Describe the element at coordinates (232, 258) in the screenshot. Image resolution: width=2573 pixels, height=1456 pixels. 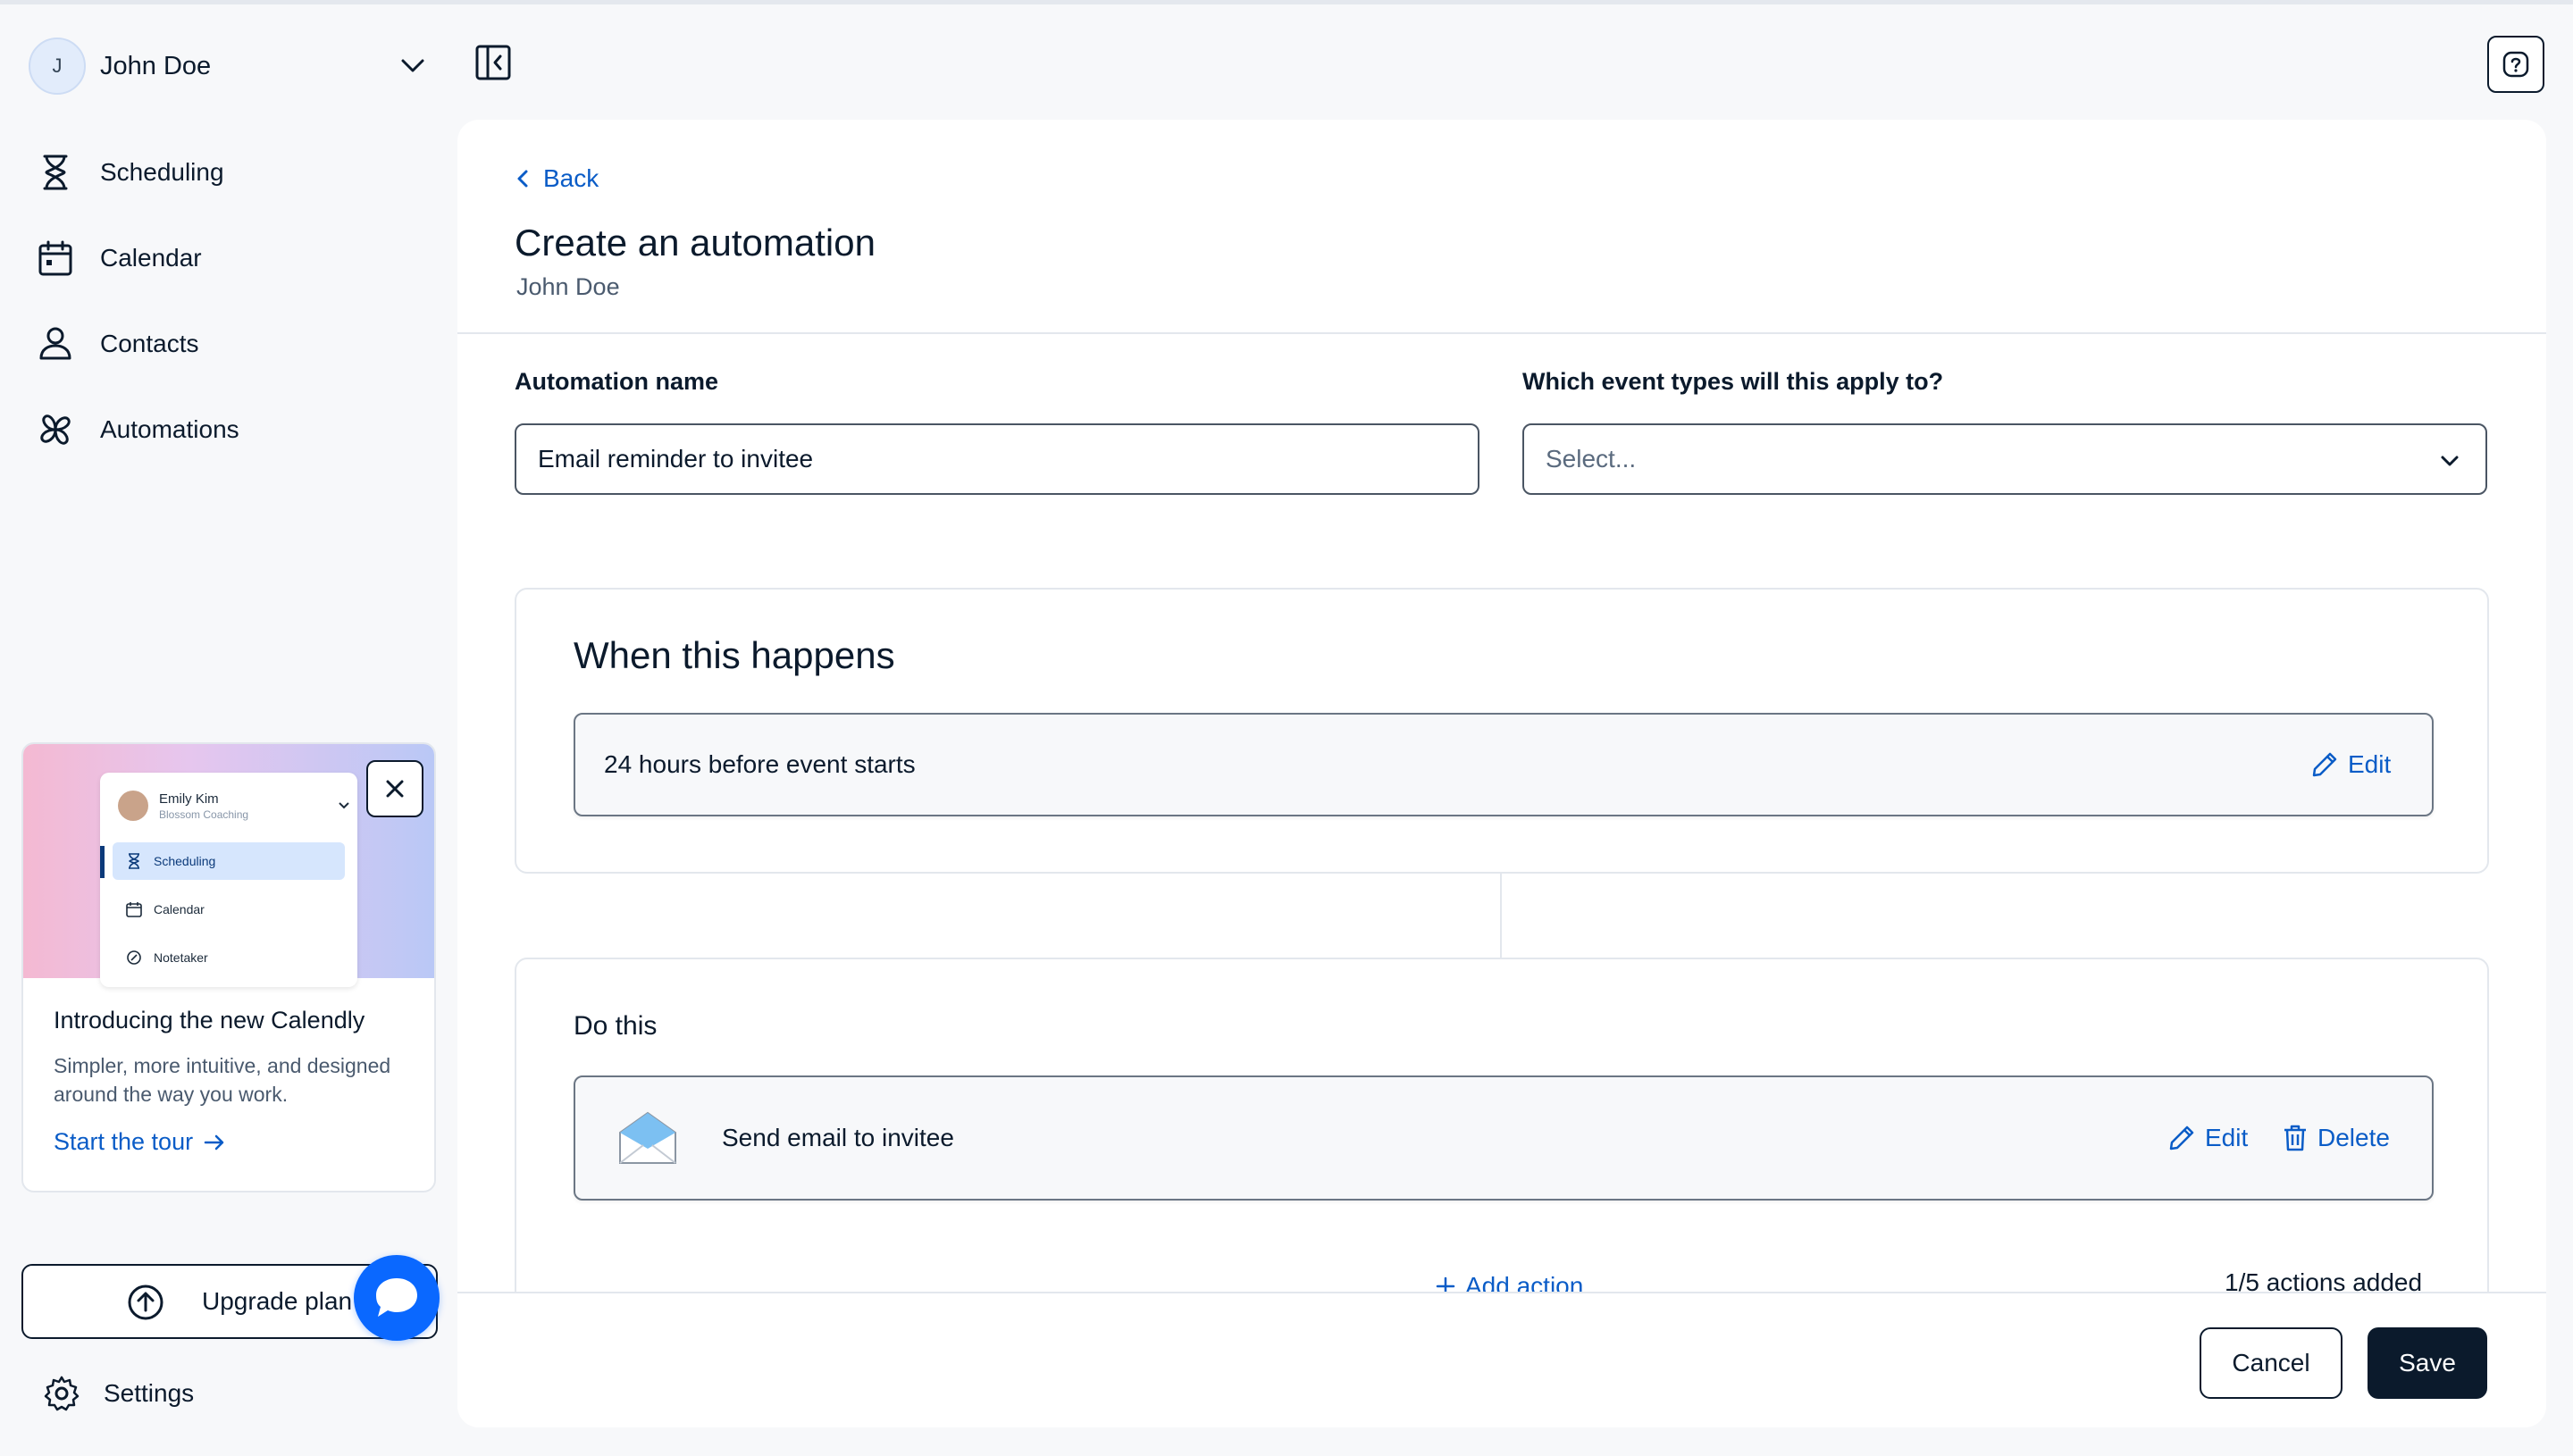
I see `sidebar-item-calendar: Calendar` at that location.